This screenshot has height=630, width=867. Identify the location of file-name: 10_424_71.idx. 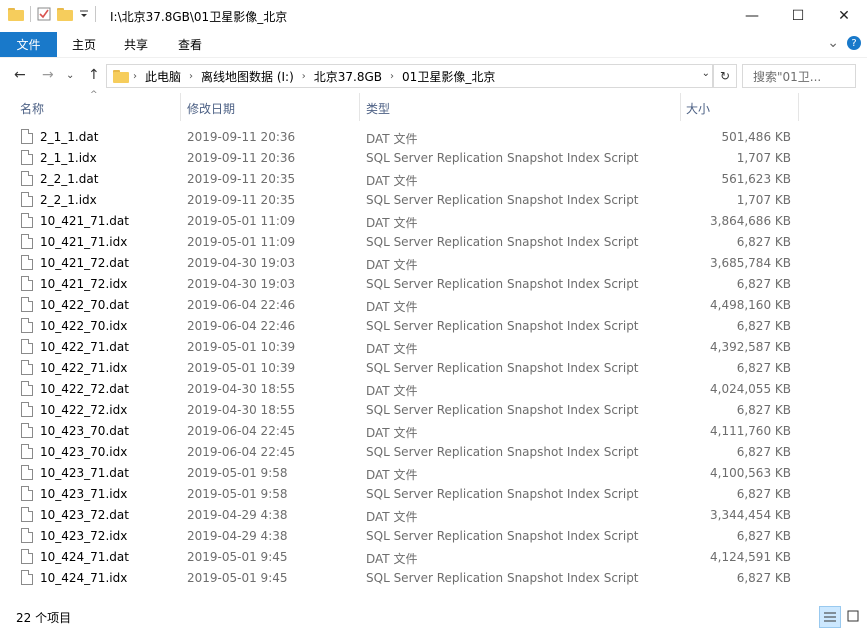
(83, 578).